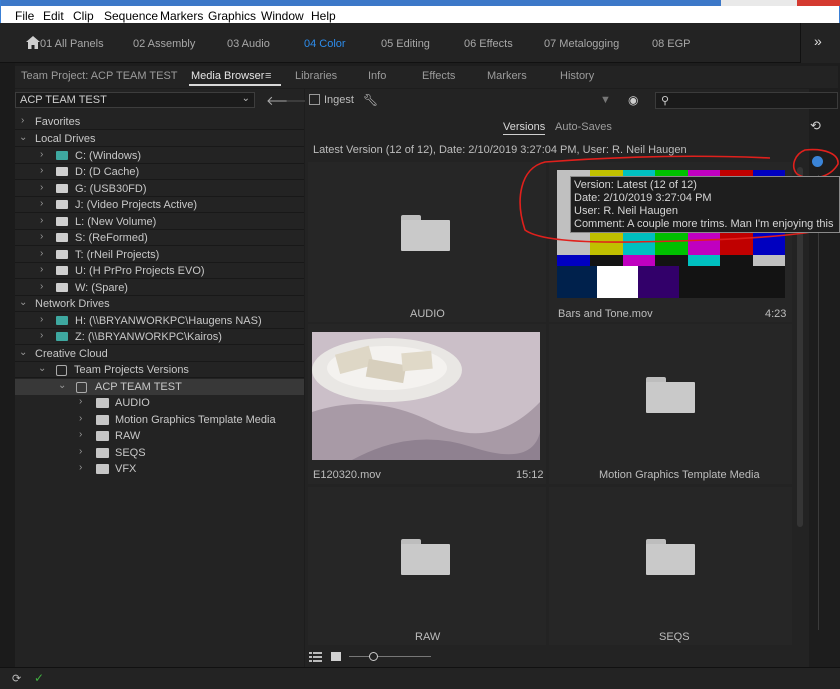 This screenshot has width=840, height=689. What do you see at coordinates (72, 44) in the screenshot?
I see `workspace-tab-all-panels: 01 All Panels` at bounding box center [72, 44].